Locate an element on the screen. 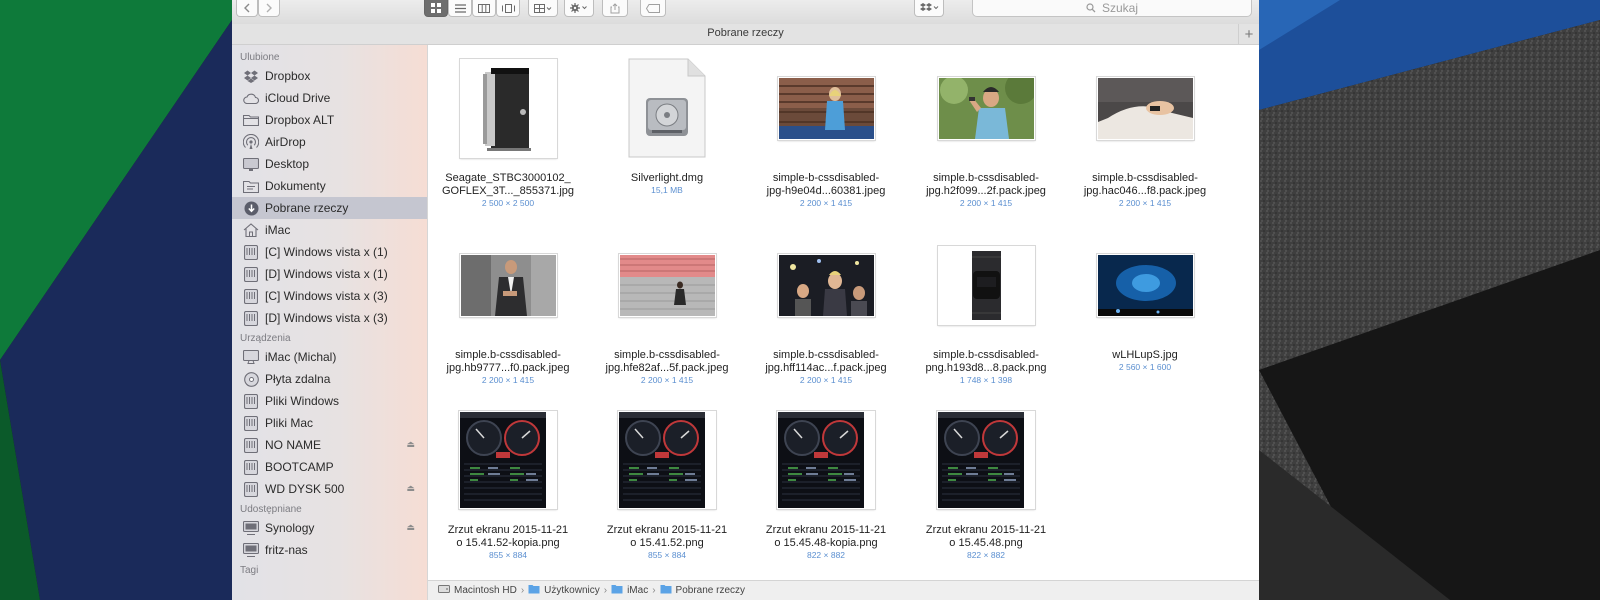  search-icon is located at coordinates (1091, 8).